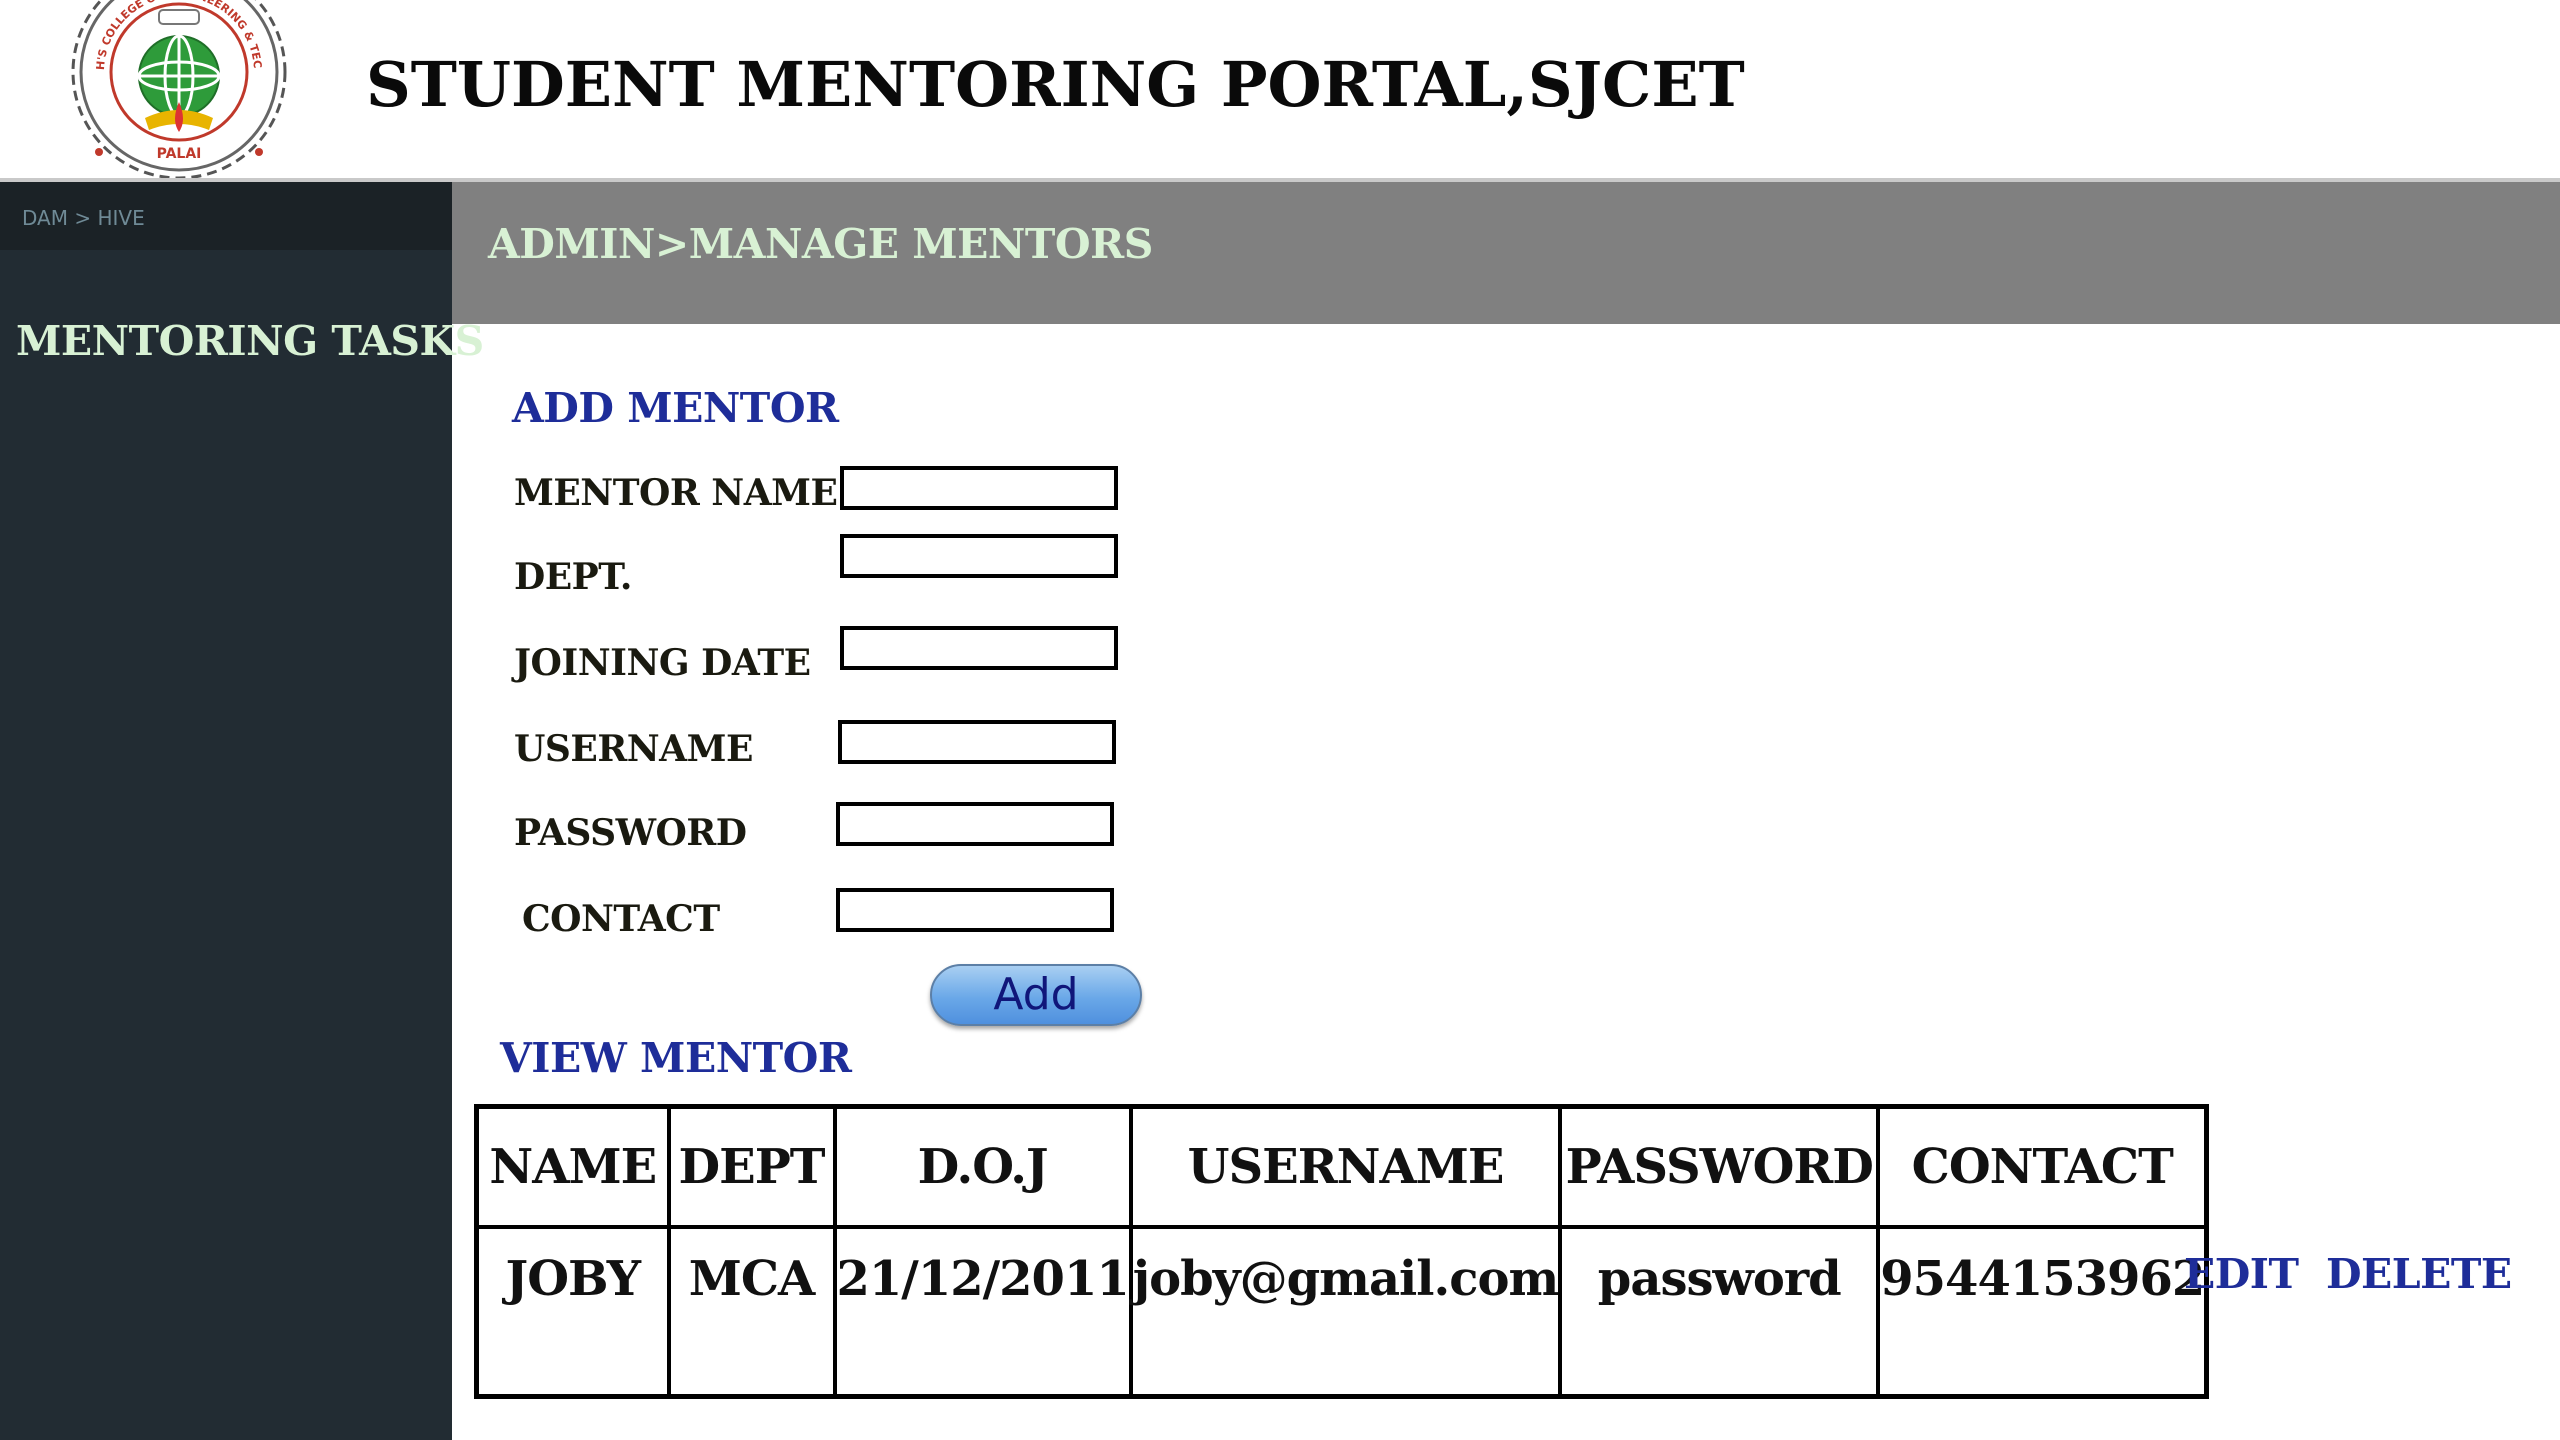 This screenshot has height=1440, width=2560. I want to click on delete-link: DELETE, so click(2419, 1274).